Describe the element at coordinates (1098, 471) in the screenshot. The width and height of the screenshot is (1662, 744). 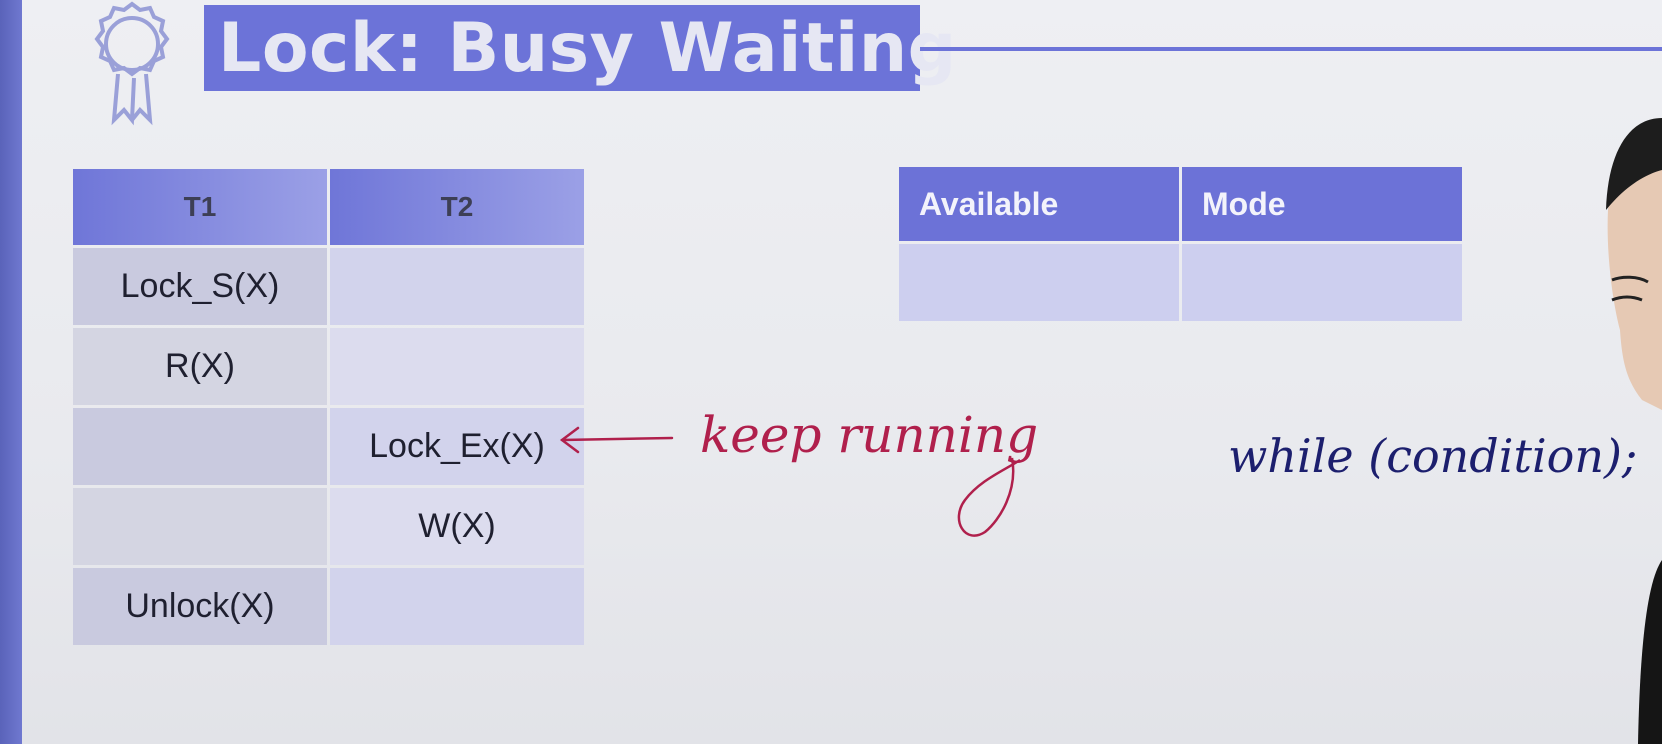
I see `handwritten-layer: keep running while (condition);` at that location.